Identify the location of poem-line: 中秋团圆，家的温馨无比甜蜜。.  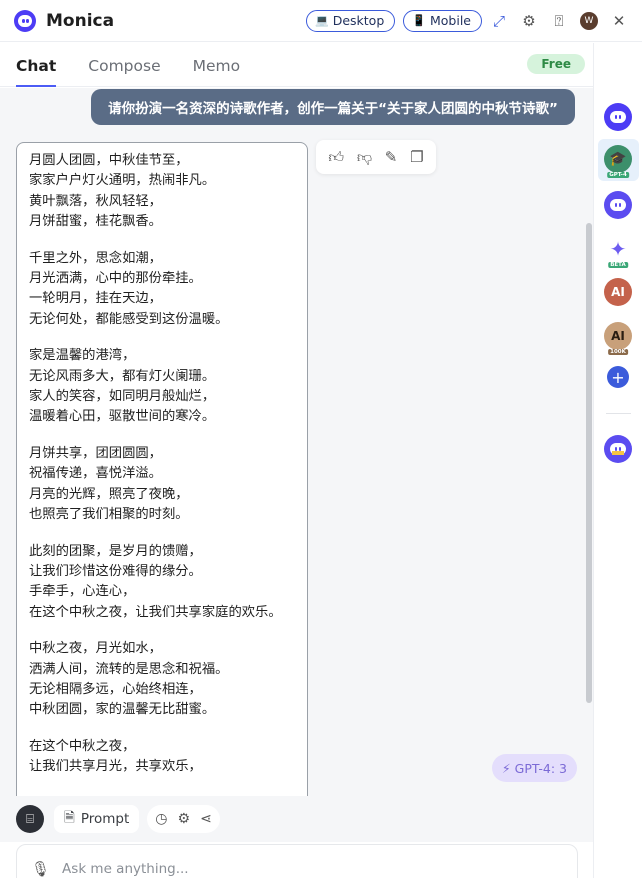
(122, 710).